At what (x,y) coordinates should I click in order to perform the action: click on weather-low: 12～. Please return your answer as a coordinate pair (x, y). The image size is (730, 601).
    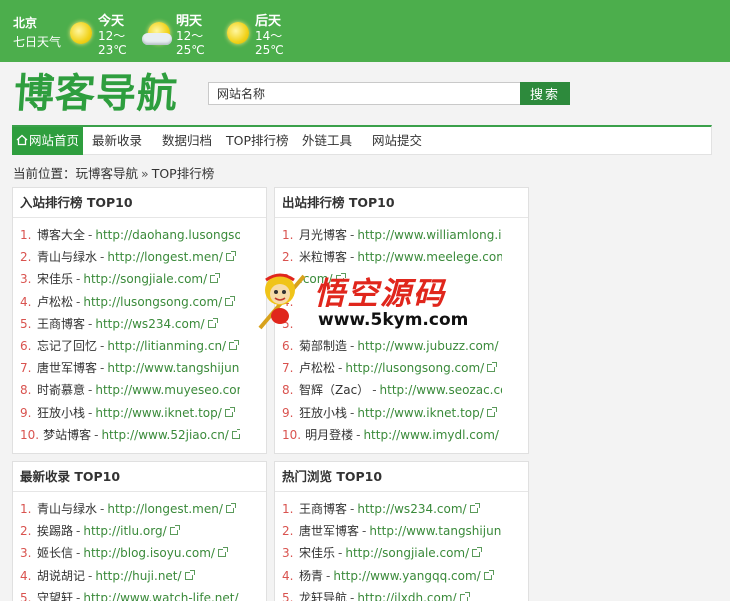
    Looking at the image, I should click on (190, 36).